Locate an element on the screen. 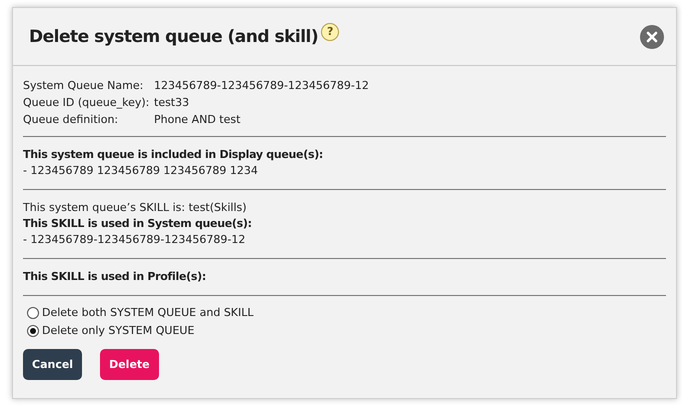 The width and height of the screenshot is (682, 409). section-text: This system queue’s SKILL is: test(Skills) is located at coordinates (135, 208).